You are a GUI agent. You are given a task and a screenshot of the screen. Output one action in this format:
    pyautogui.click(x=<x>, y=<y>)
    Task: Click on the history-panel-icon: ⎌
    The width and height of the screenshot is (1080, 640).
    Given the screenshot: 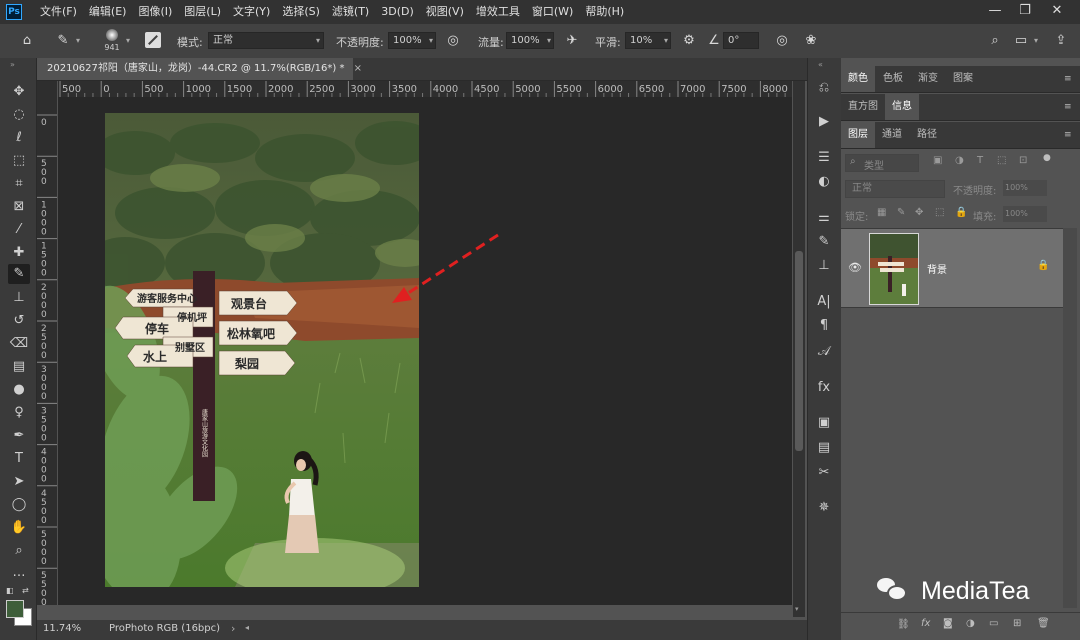 What is the action you would take?
    pyautogui.click(x=824, y=88)
    